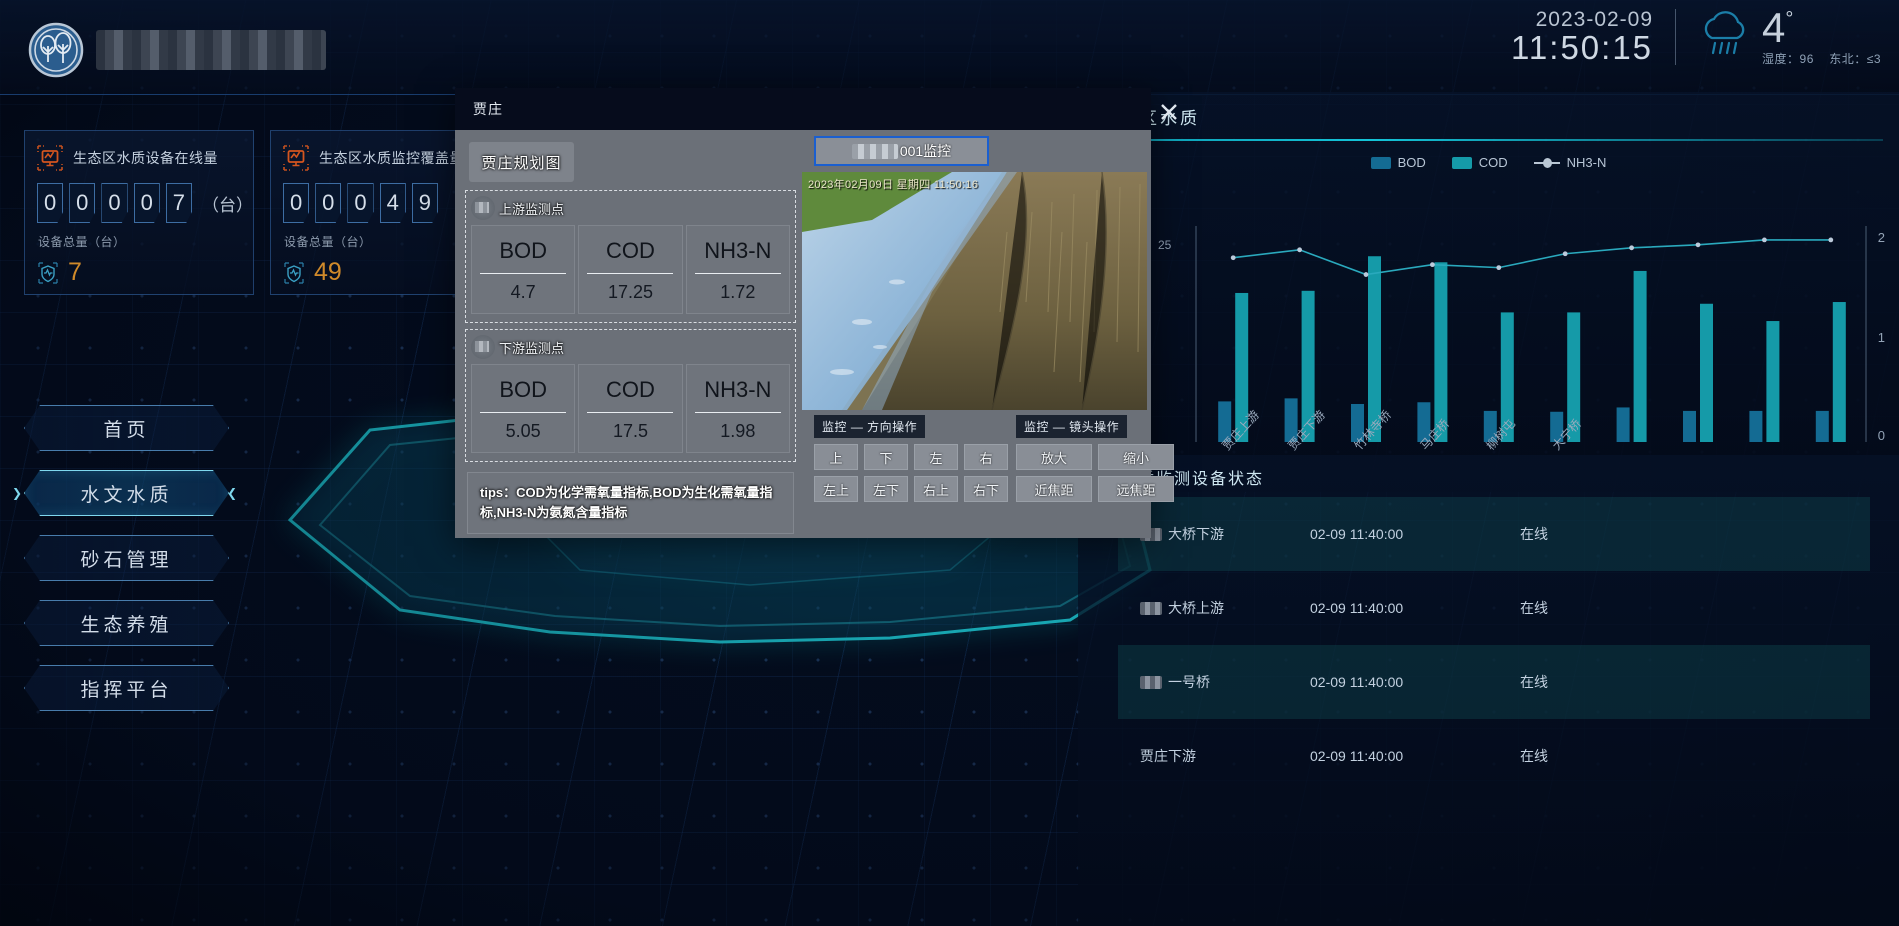  I want to click on camera-up-right-button: 右上, so click(936, 489).